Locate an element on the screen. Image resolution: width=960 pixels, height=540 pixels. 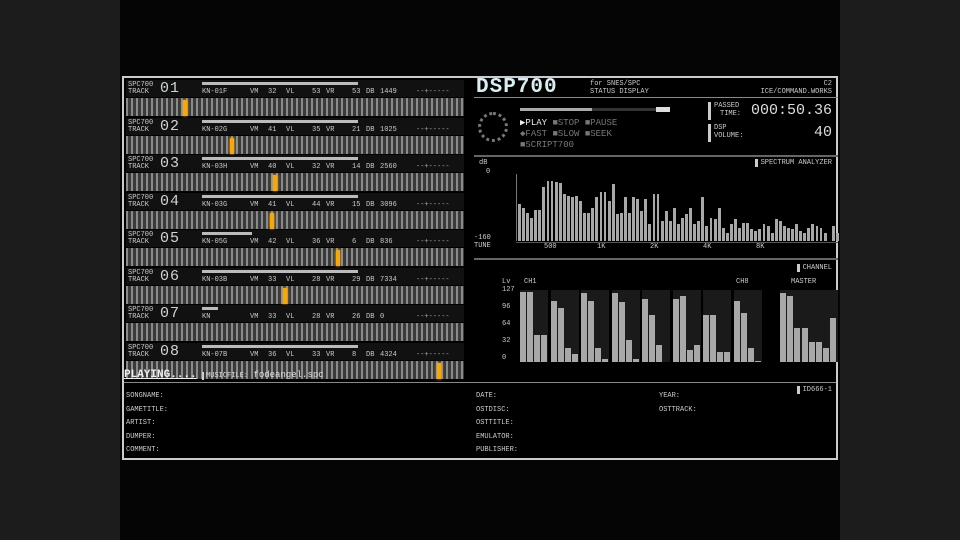
level-ylabel: Lv is located at coordinates (506, 282).